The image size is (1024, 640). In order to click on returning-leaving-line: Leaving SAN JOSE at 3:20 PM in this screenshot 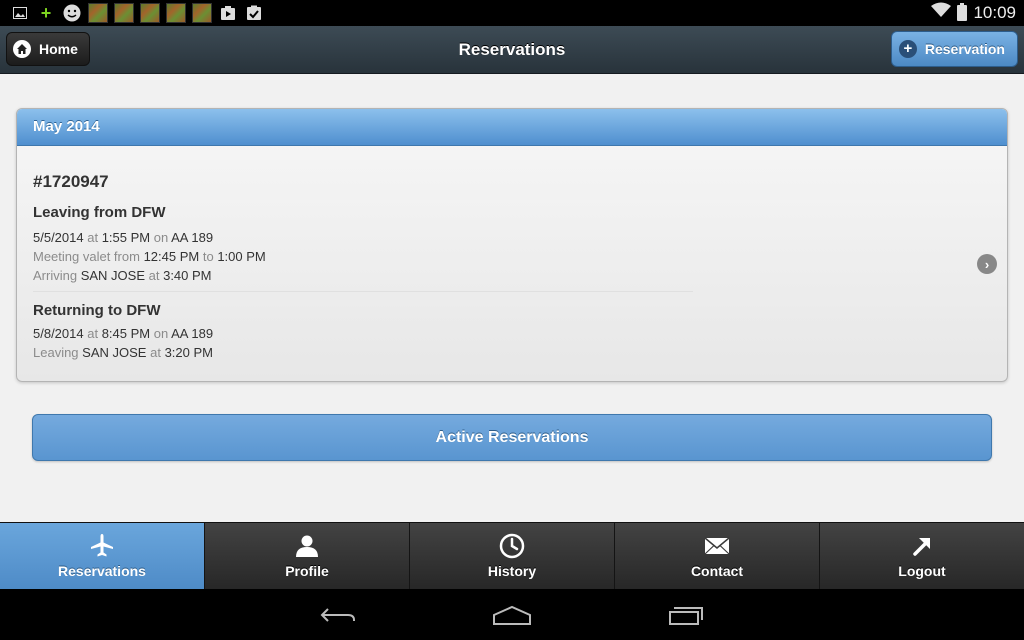, I will do `click(123, 352)`.